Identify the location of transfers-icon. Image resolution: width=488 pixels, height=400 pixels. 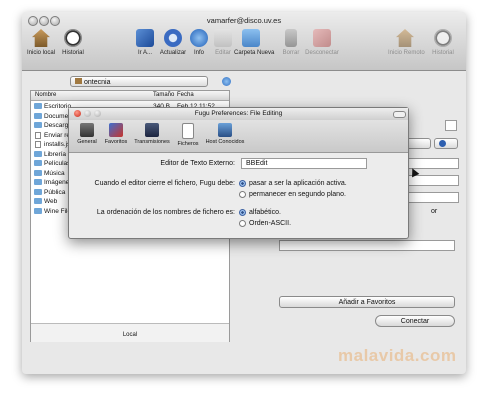
(152, 130).